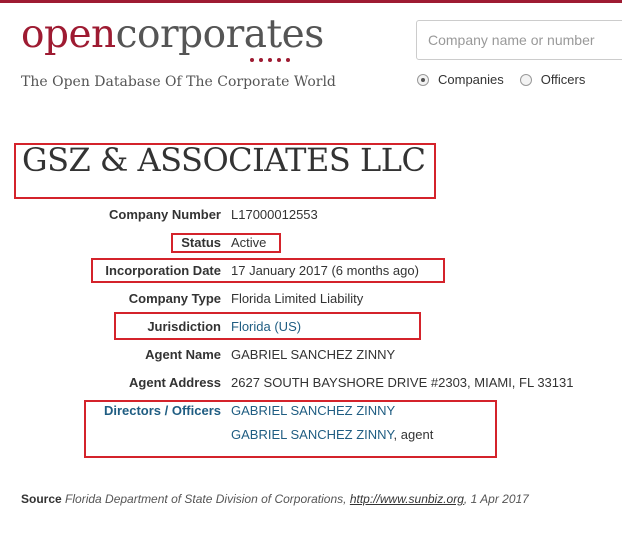  What do you see at coordinates (184, 326) in the screenshot?
I see `jurisdiction-label: Jurisdiction` at bounding box center [184, 326].